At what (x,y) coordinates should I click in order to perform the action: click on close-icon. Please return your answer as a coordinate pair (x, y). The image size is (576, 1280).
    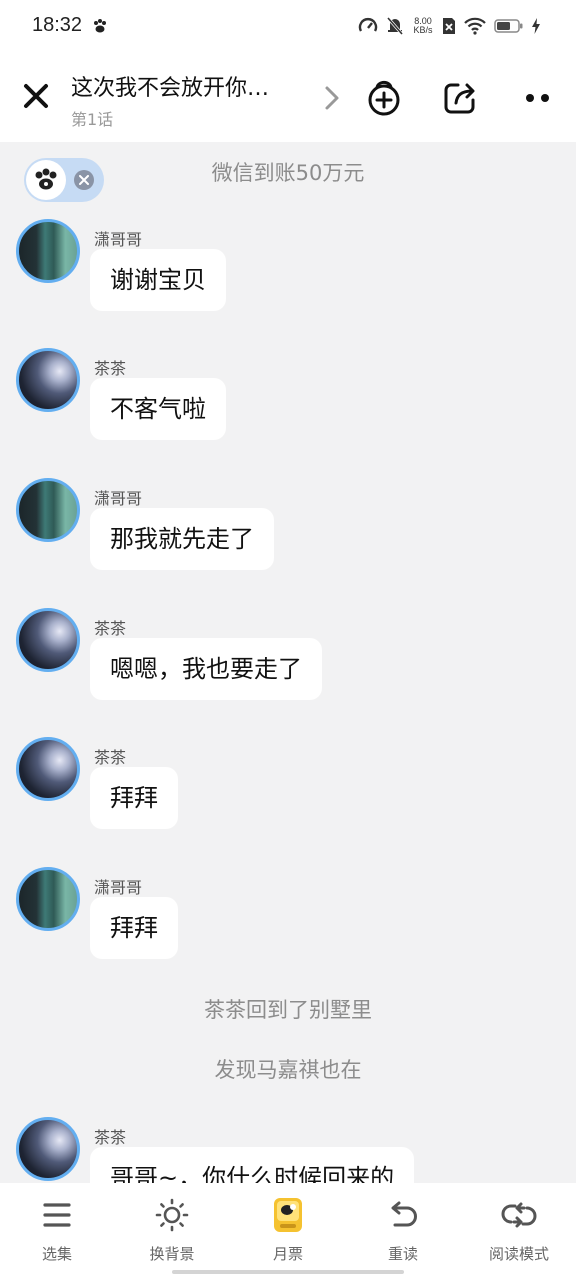
    Looking at the image, I should click on (36, 96).